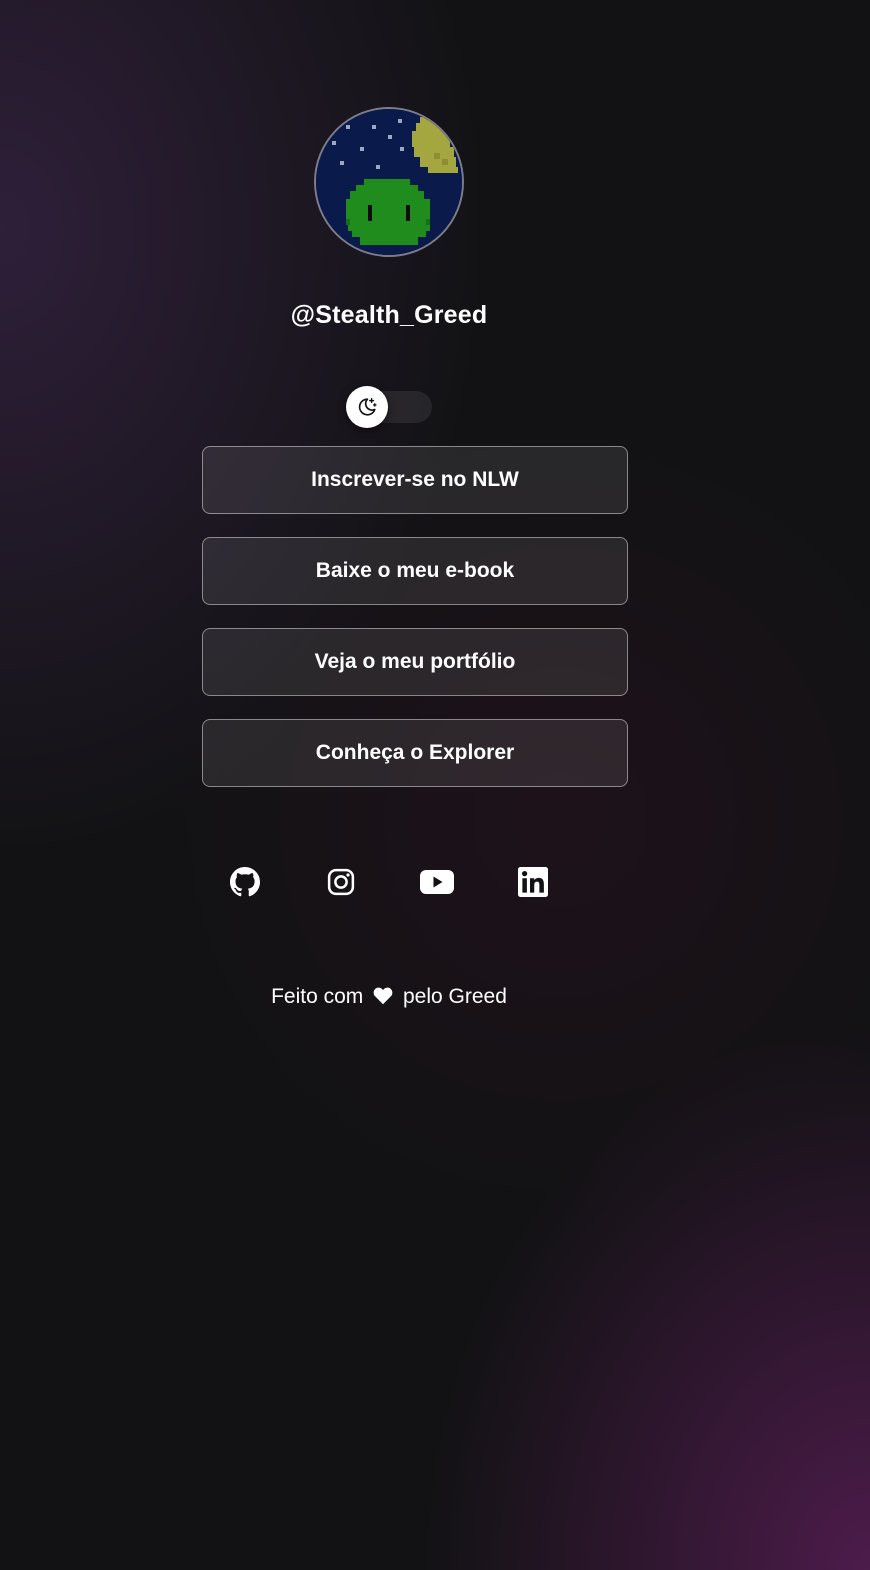 Image resolution: width=870 pixels, height=1570 pixels. What do you see at coordinates (533, 882) in the screenshot?
I see `linkedin-icon` at bounding box center [533, 882].